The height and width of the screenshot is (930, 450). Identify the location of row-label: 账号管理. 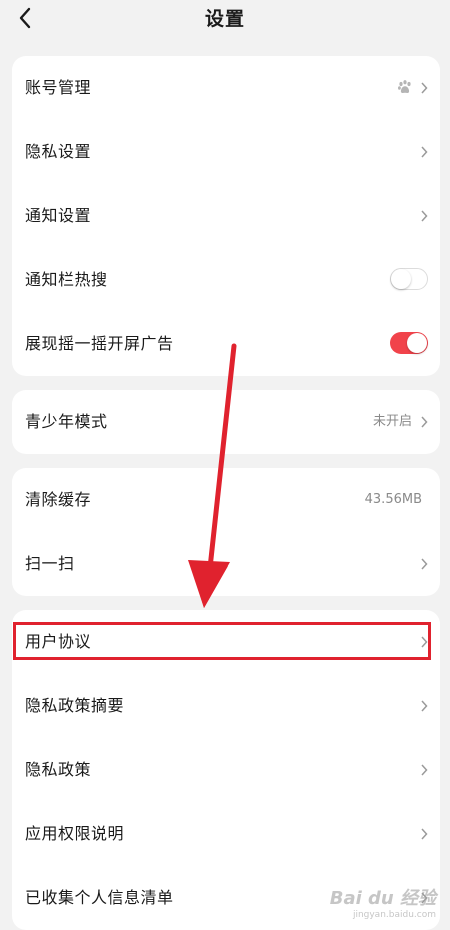
(58, 87).